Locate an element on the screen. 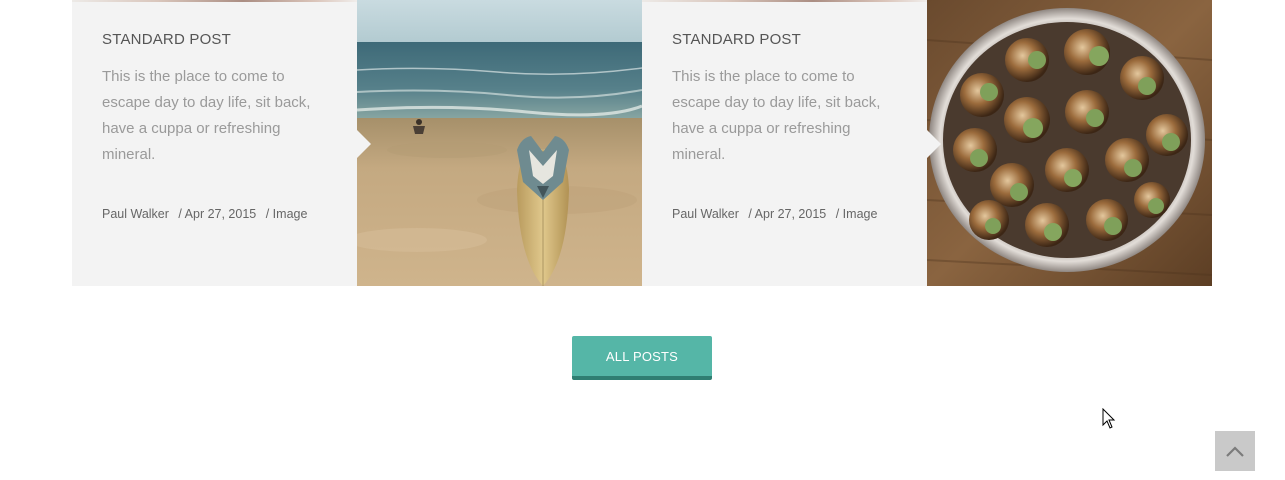 This screenshot has height=480, width=1285. beach-photo is located at coordinates (499, 143).